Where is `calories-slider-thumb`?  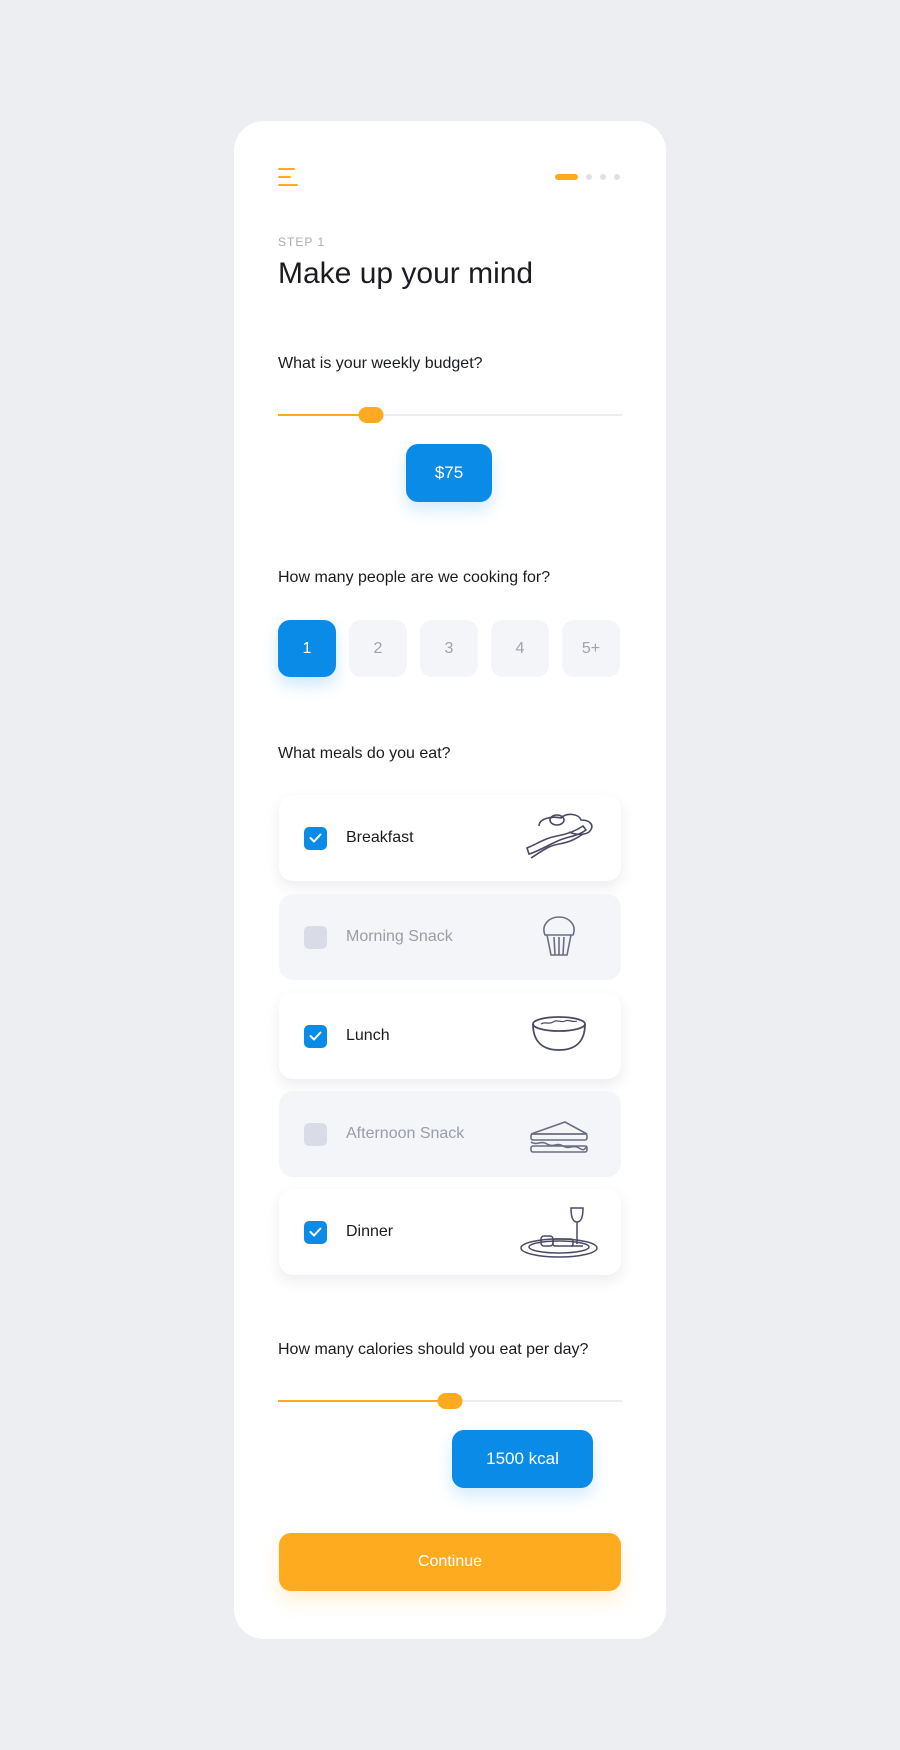
calories-slider-thumb is located at coordinates (450, 1401).